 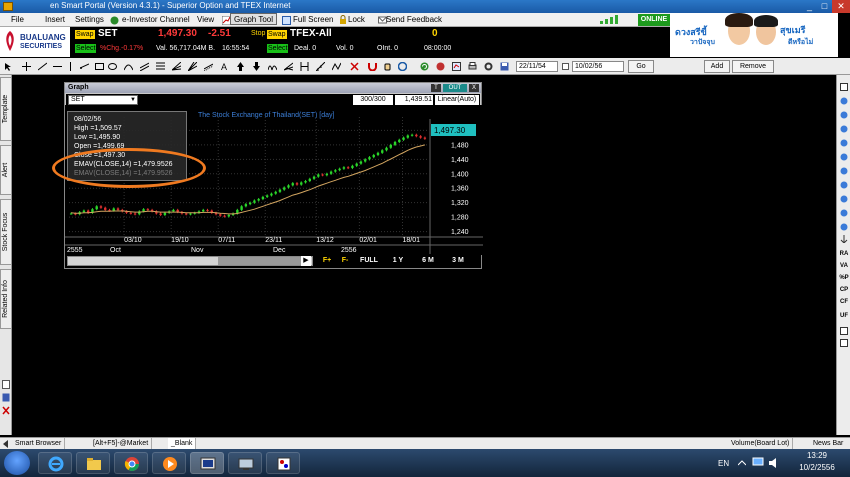 I want to click on tray-show-hidden-icon, so click(x=742, y=463).